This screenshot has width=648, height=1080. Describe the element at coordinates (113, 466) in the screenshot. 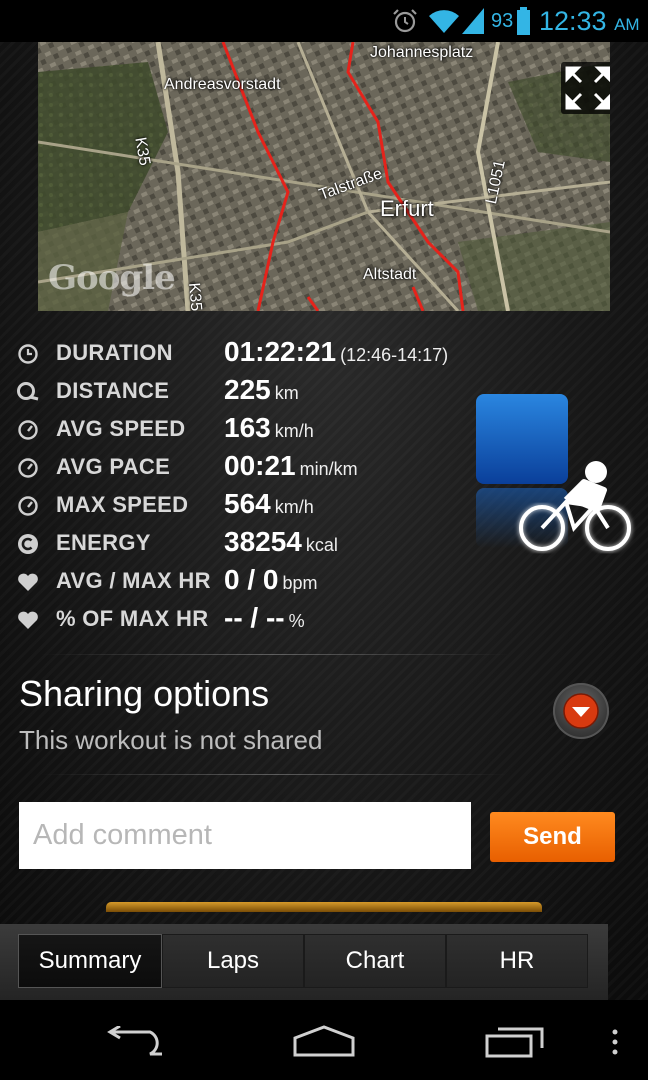

I see `stat-label: AVG PACE` at that location.